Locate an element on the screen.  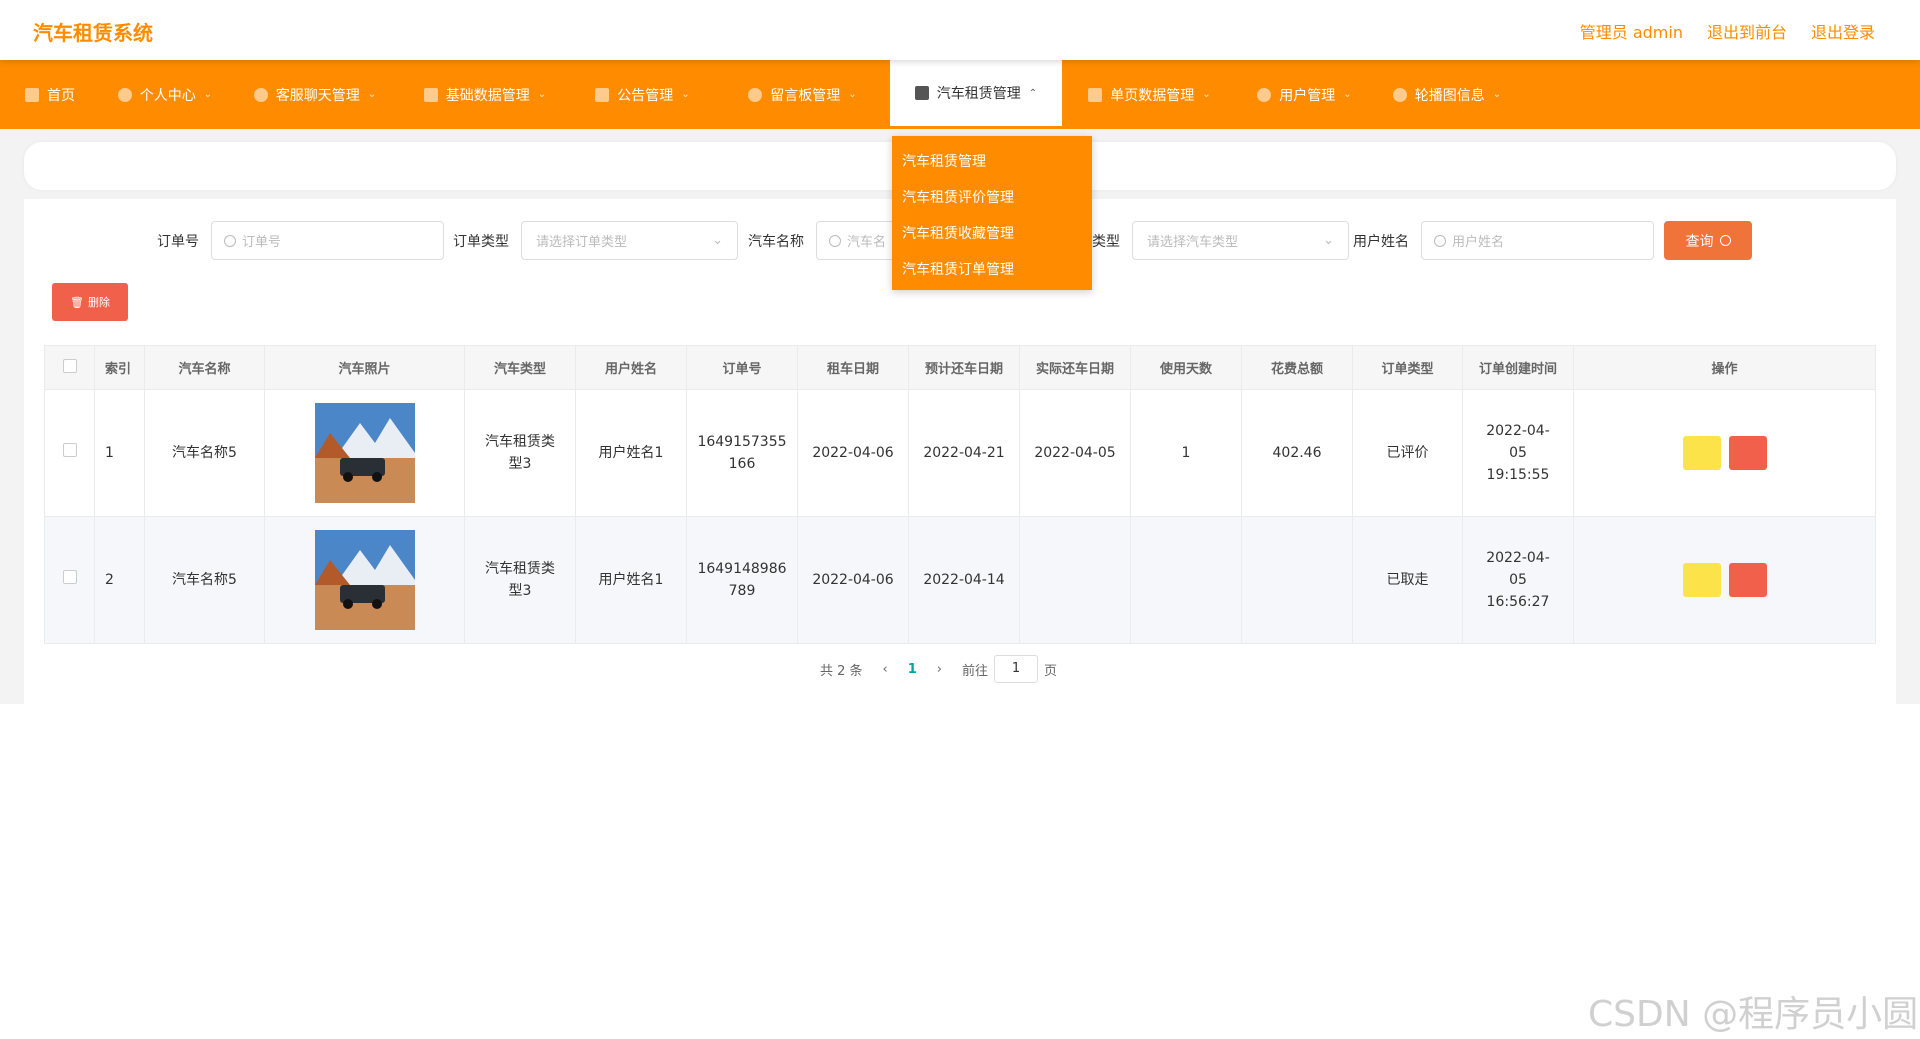
front-link: 退出到前台 is located at coordinates (1747, 31).